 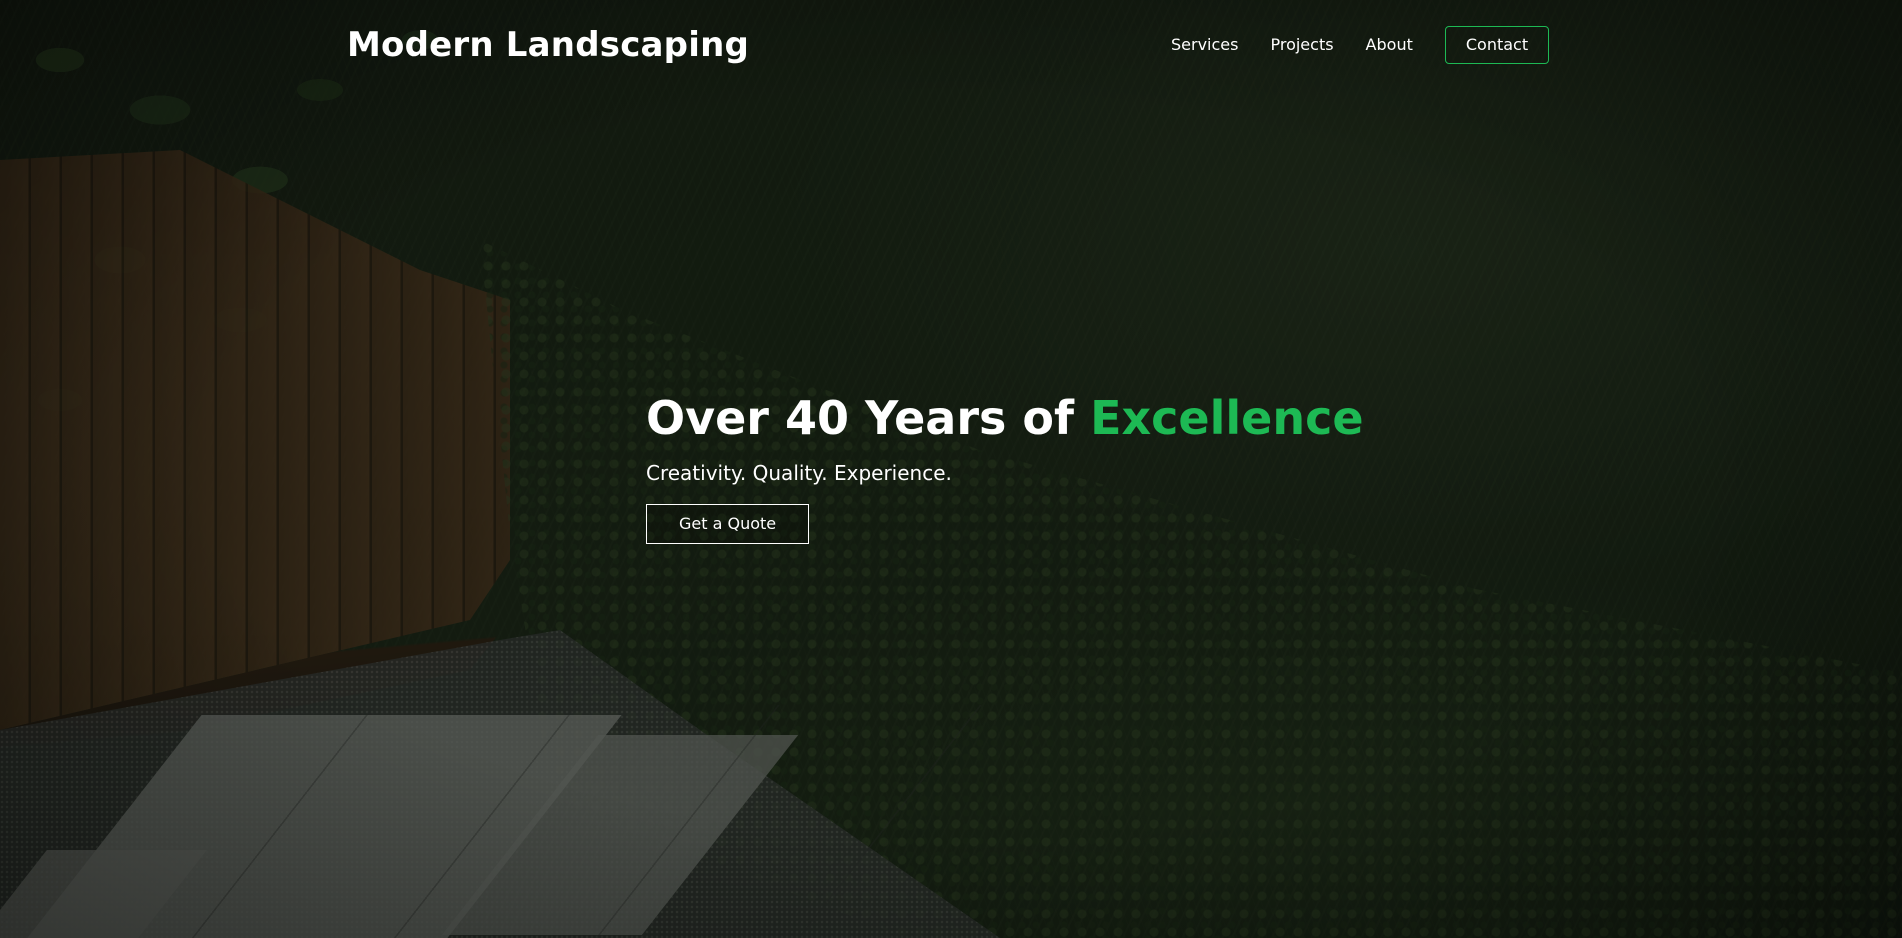 I want to click on contact-button: Contact, so click(x=1497, y=45).